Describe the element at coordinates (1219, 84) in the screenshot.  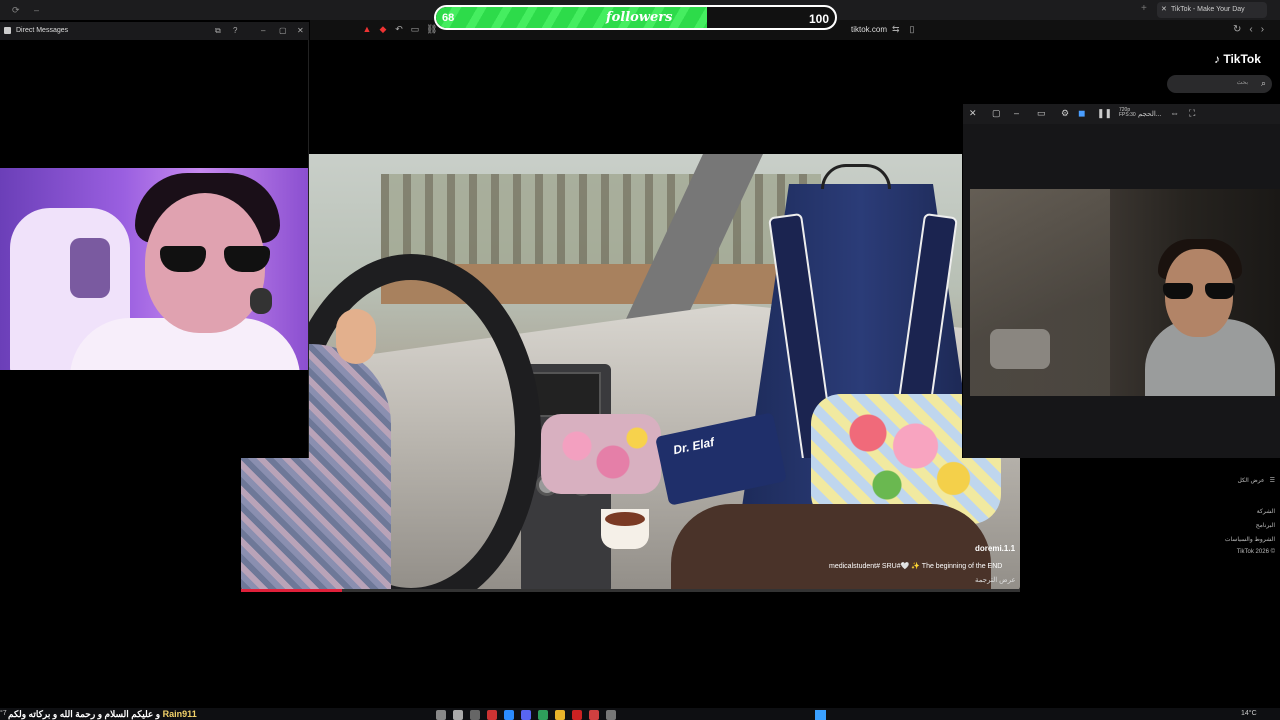
I see `search-input: بحث ⌕` at that location.